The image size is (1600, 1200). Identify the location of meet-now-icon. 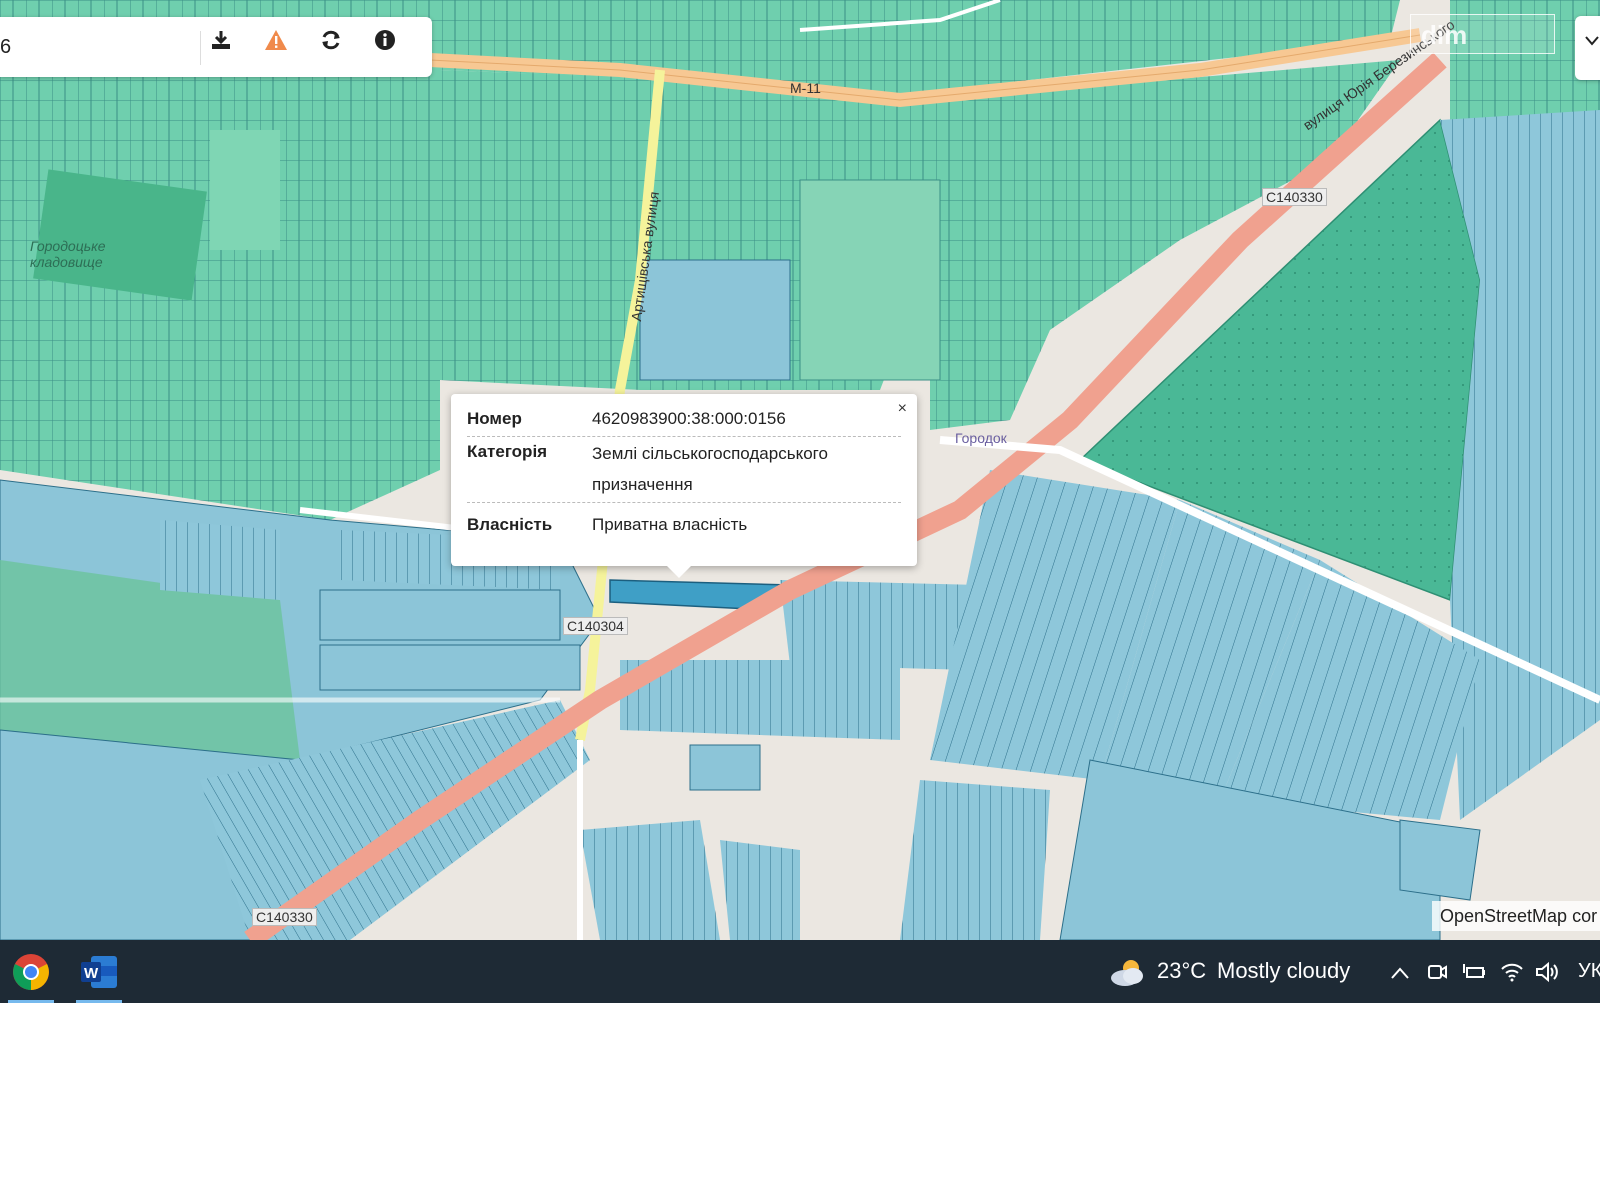
(1437, 972).